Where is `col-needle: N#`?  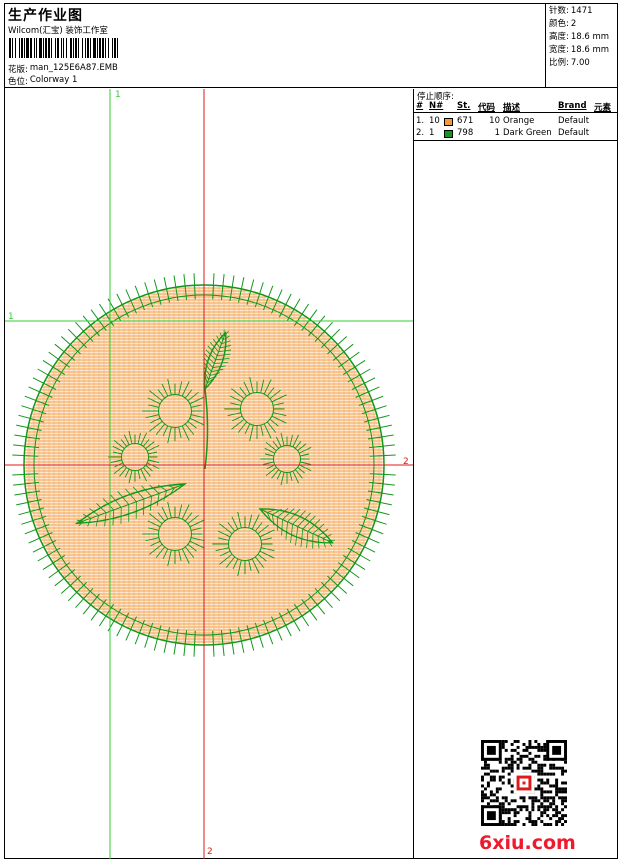 col-needle: N# is located at coordinates (436, 106).